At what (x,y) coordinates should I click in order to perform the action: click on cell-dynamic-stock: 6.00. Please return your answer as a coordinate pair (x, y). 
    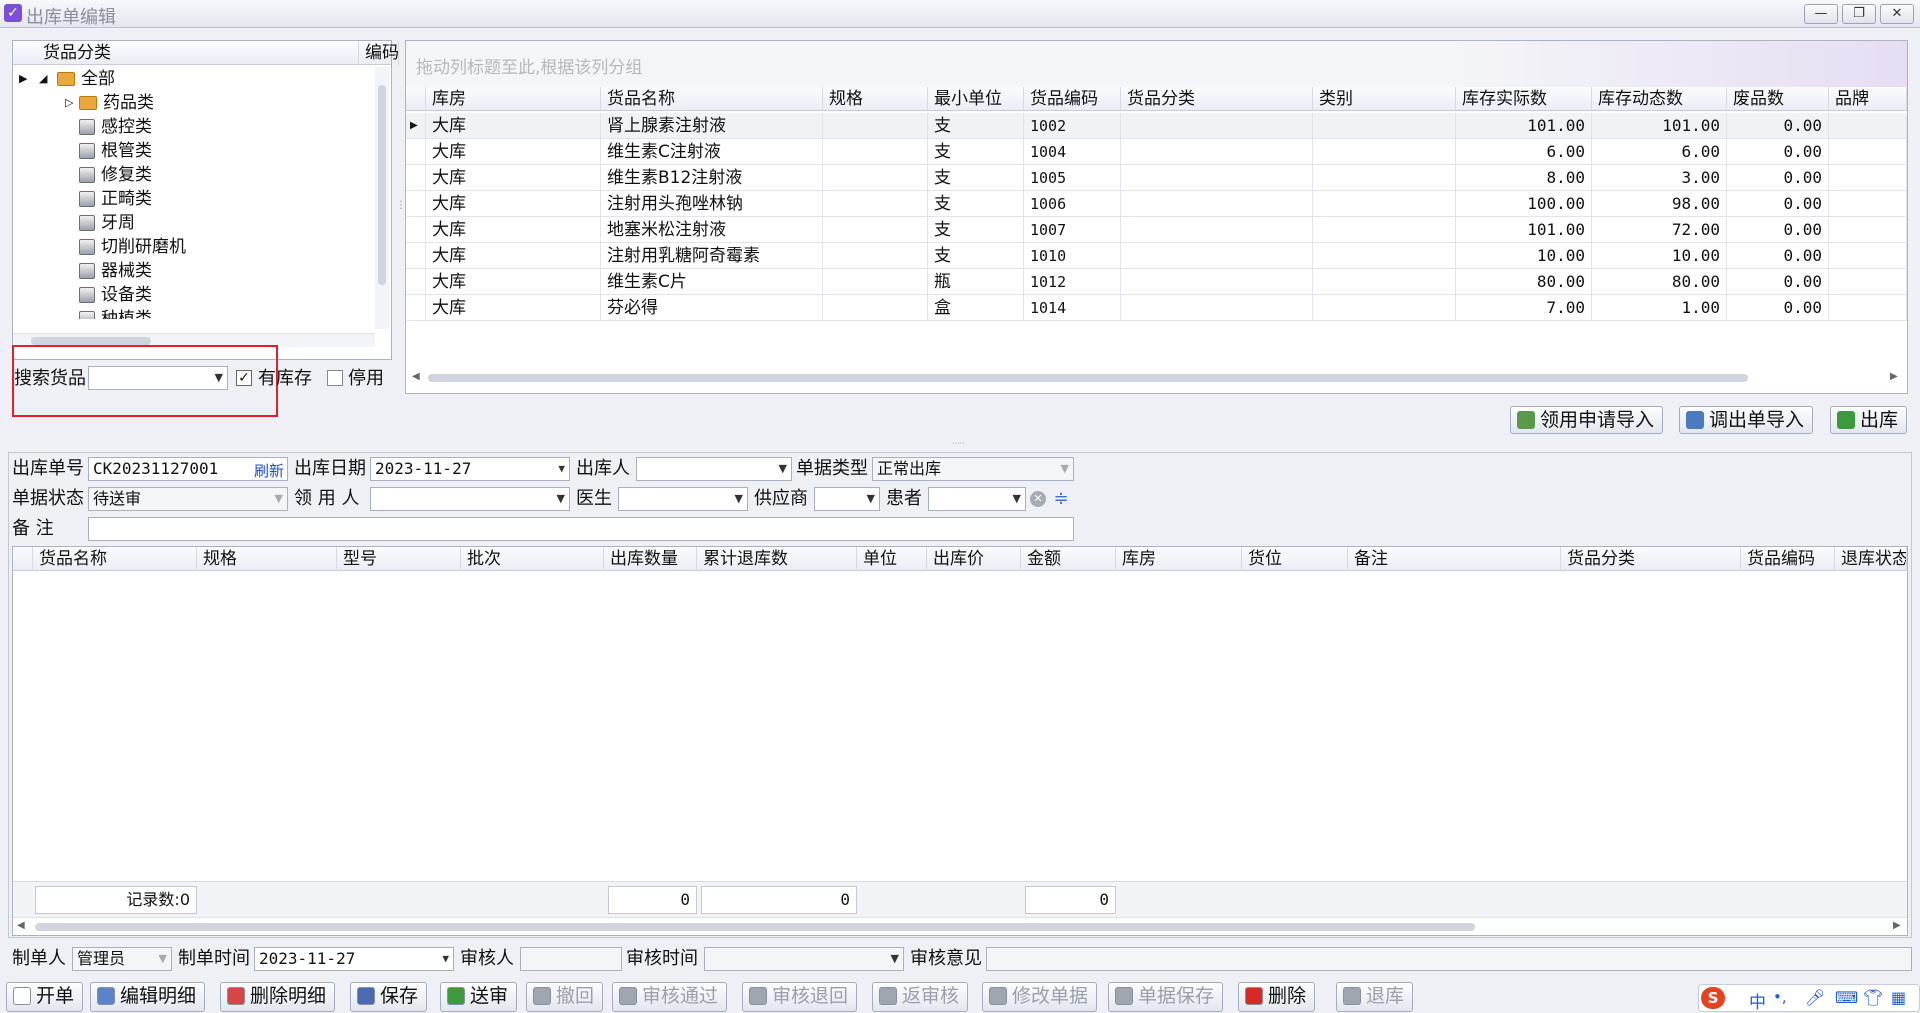
    Looking at the image, I should click on (1659, 152).